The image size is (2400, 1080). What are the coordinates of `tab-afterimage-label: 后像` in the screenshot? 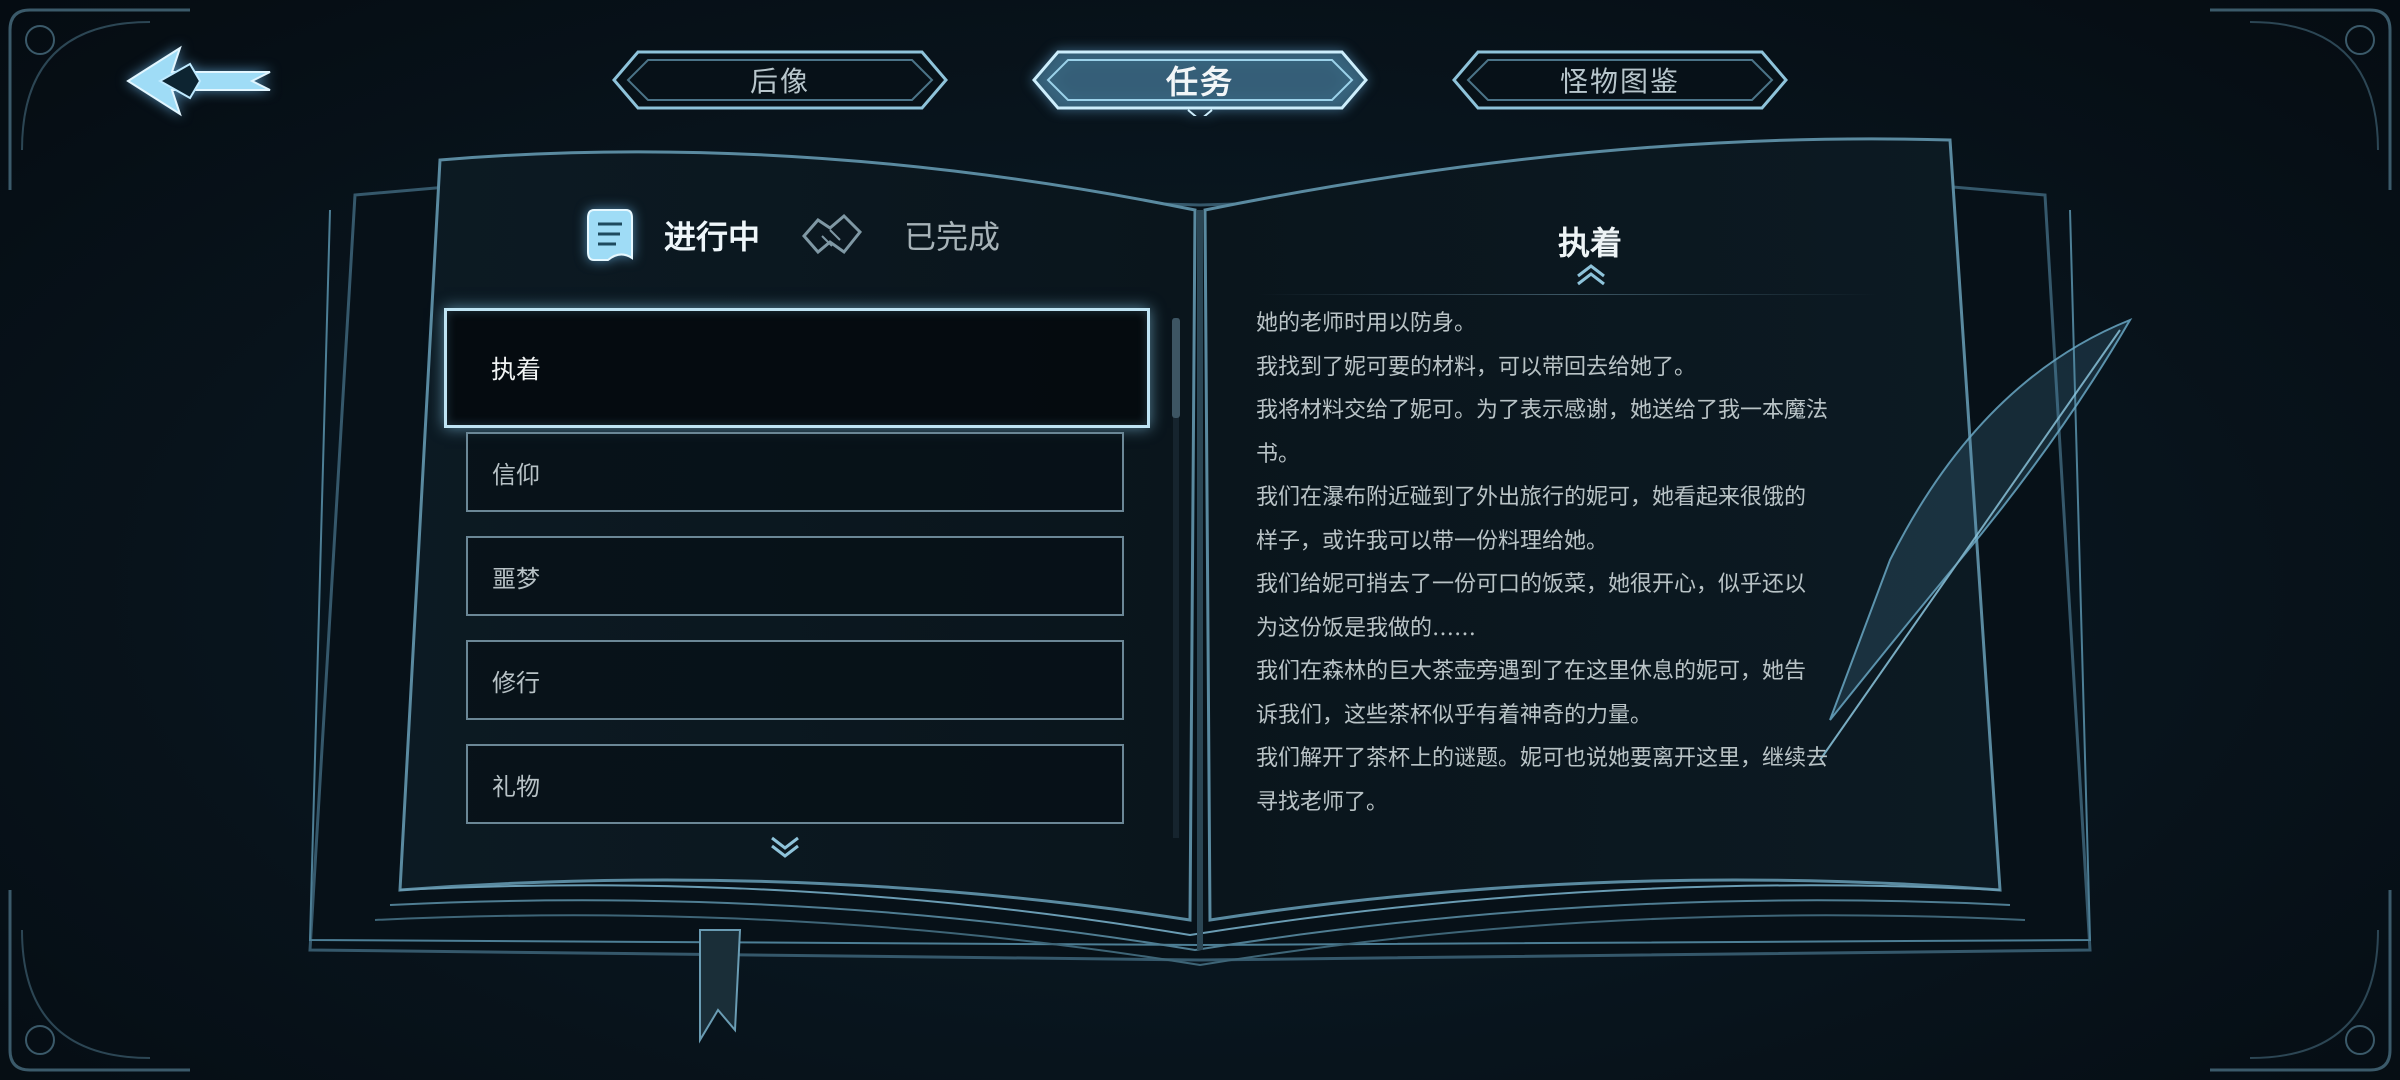 It's located at (779, 81).